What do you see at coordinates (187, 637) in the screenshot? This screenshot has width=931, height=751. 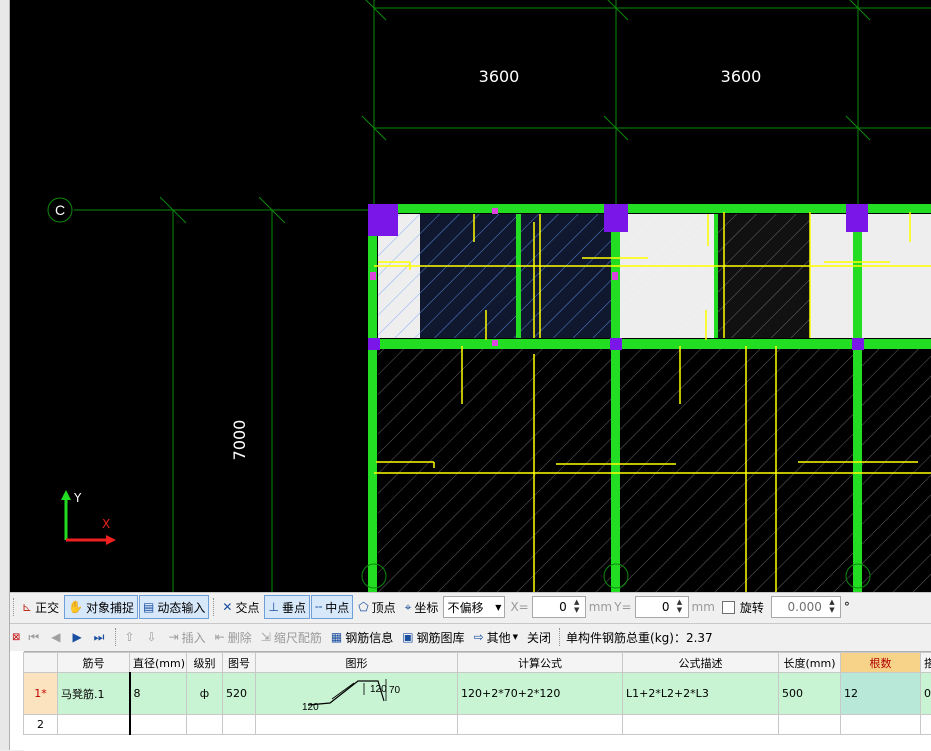 I see `insert-button: ⇥ 插入` at bounding box center [187, 637].